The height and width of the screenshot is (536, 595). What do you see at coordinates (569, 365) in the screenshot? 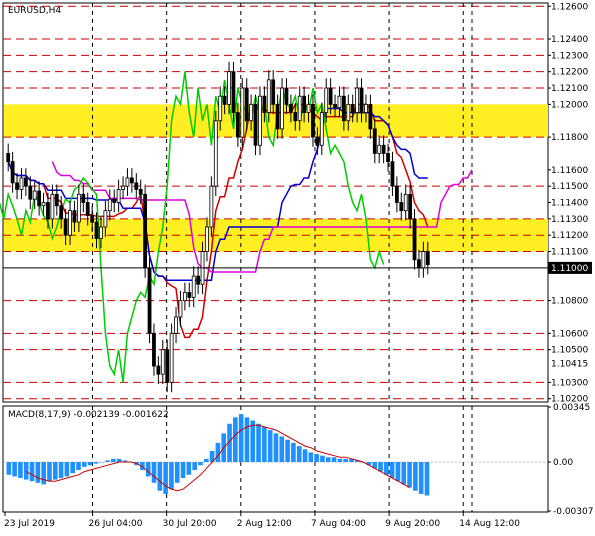
I see `price-label: 1.10415` at bounding box center [569, 365].